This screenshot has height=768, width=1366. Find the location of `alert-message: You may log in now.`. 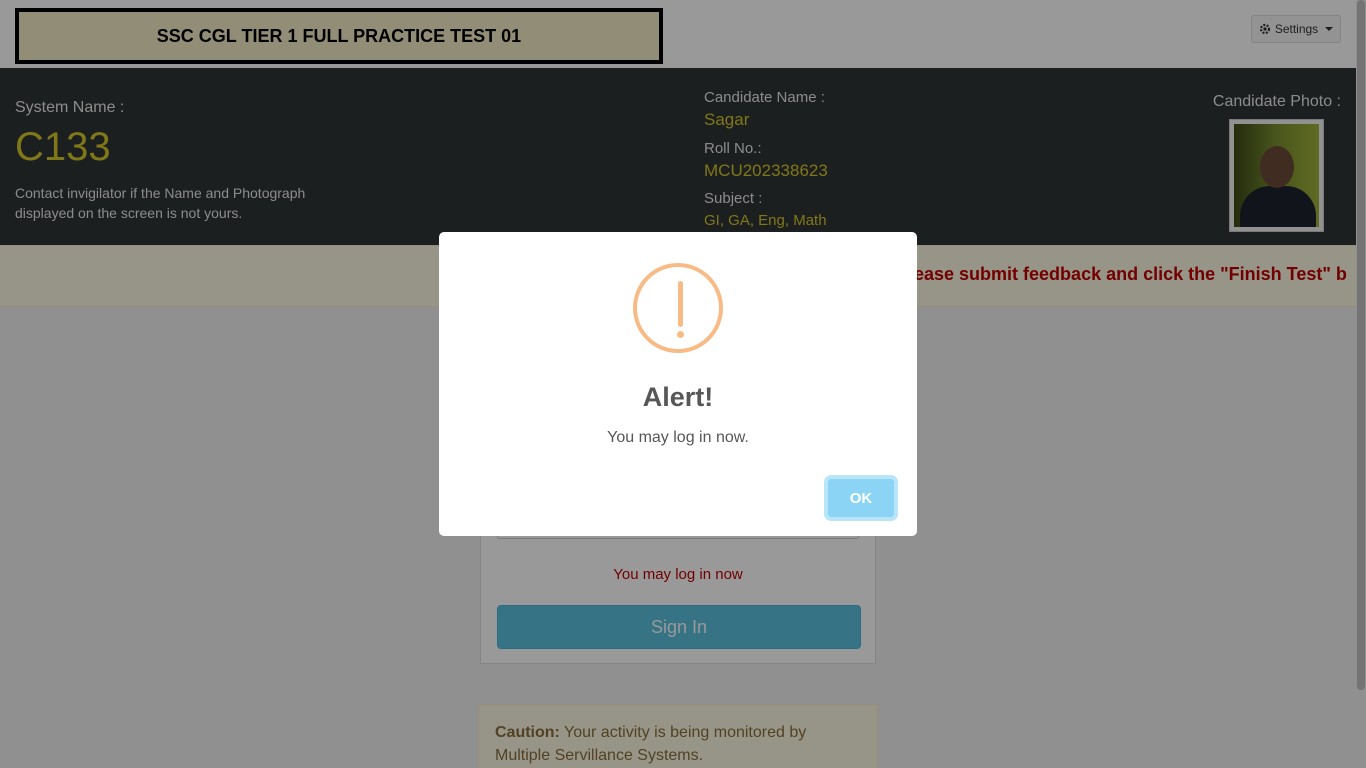

alert-message: You may log in now. is located at coordinates (678, 437).